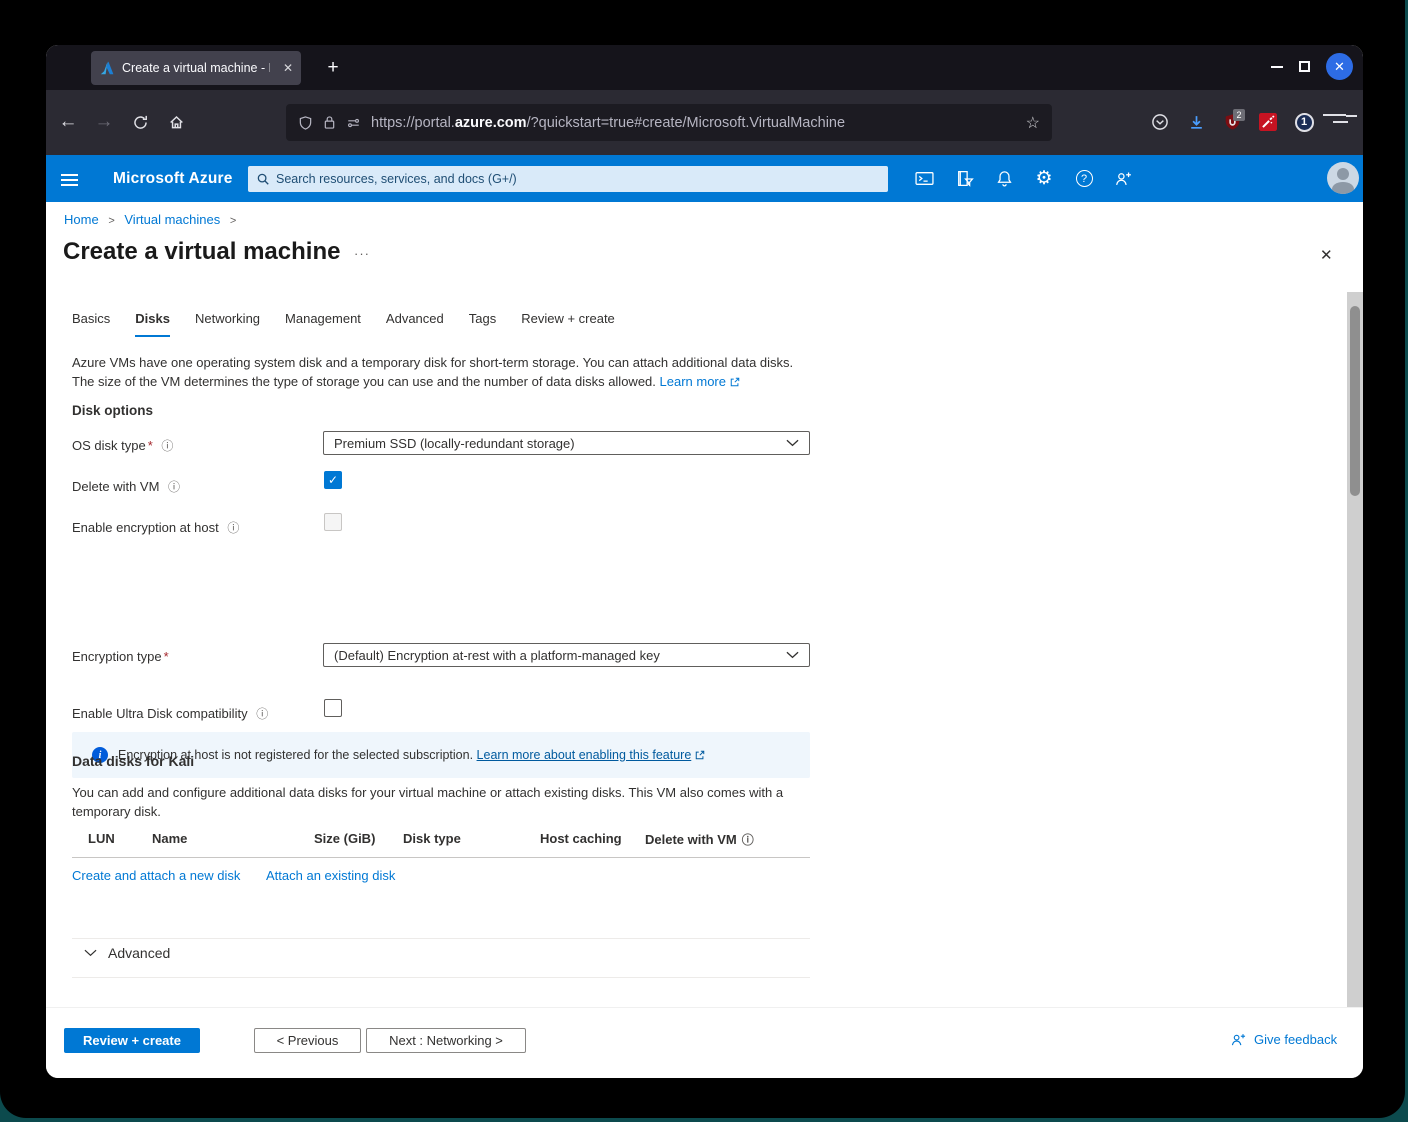  What do you see at coordinates (101, 838) in the screenshot?
I see `col-lun: LUN` at bounding box center [101, 838].